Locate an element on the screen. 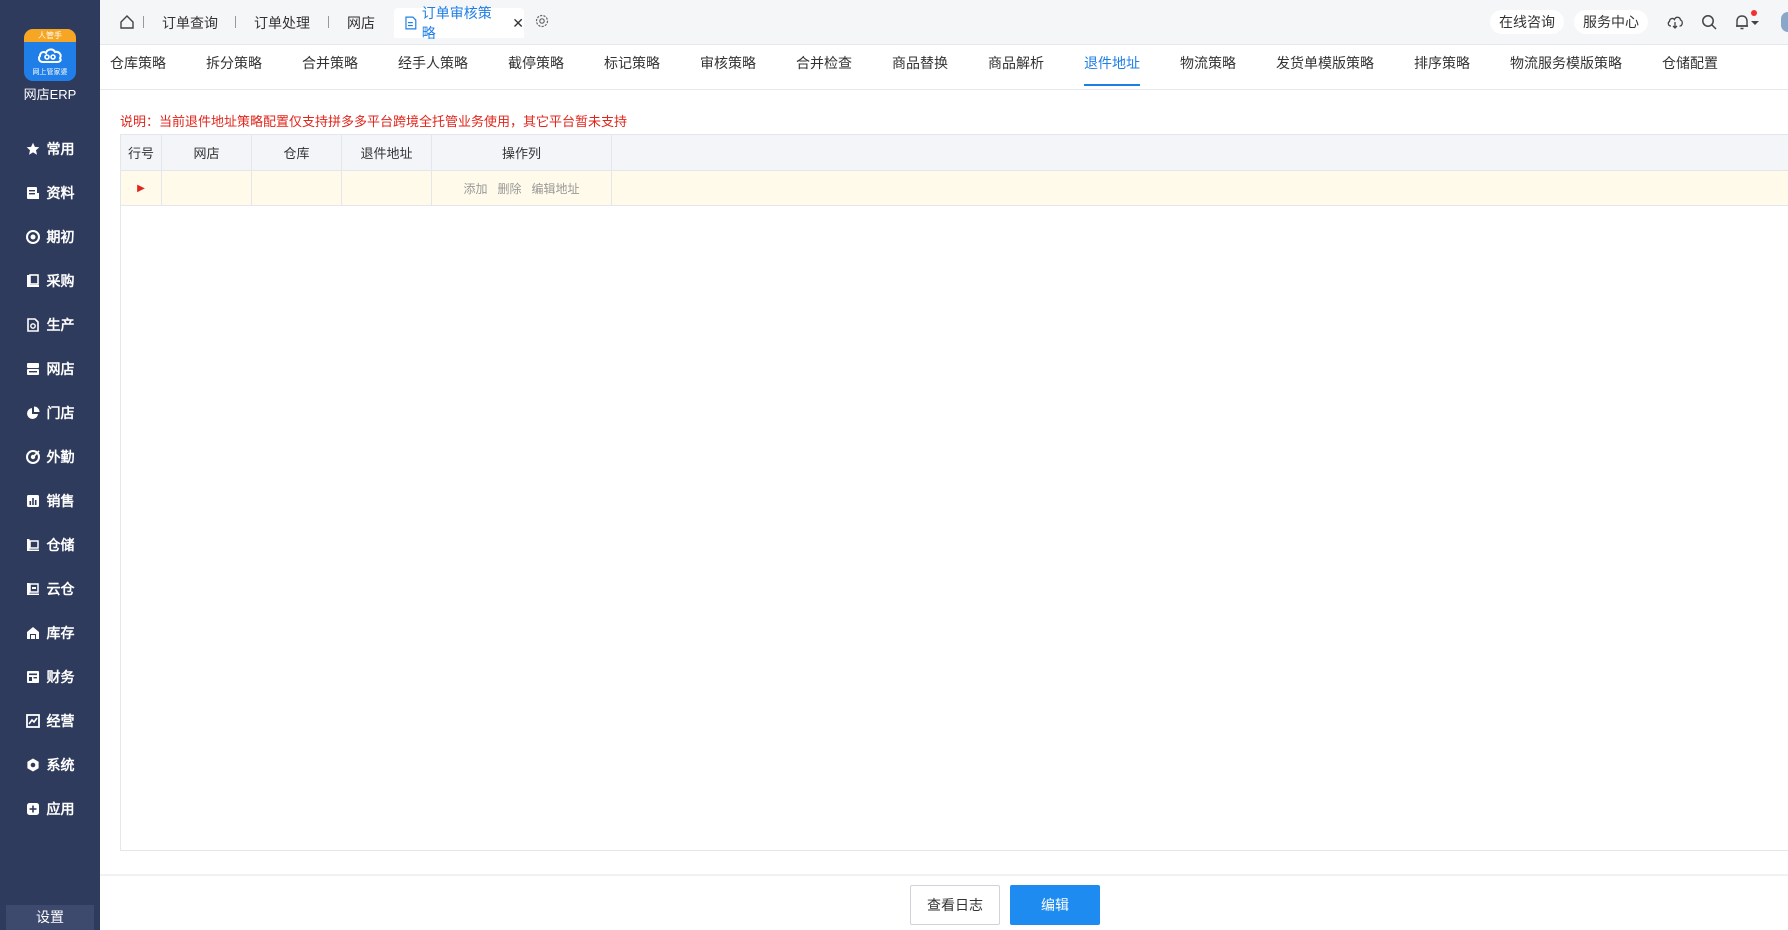 The image size is (1788, 930). tab-order-processing: 订单处理 is located at coordinates (282, 23).